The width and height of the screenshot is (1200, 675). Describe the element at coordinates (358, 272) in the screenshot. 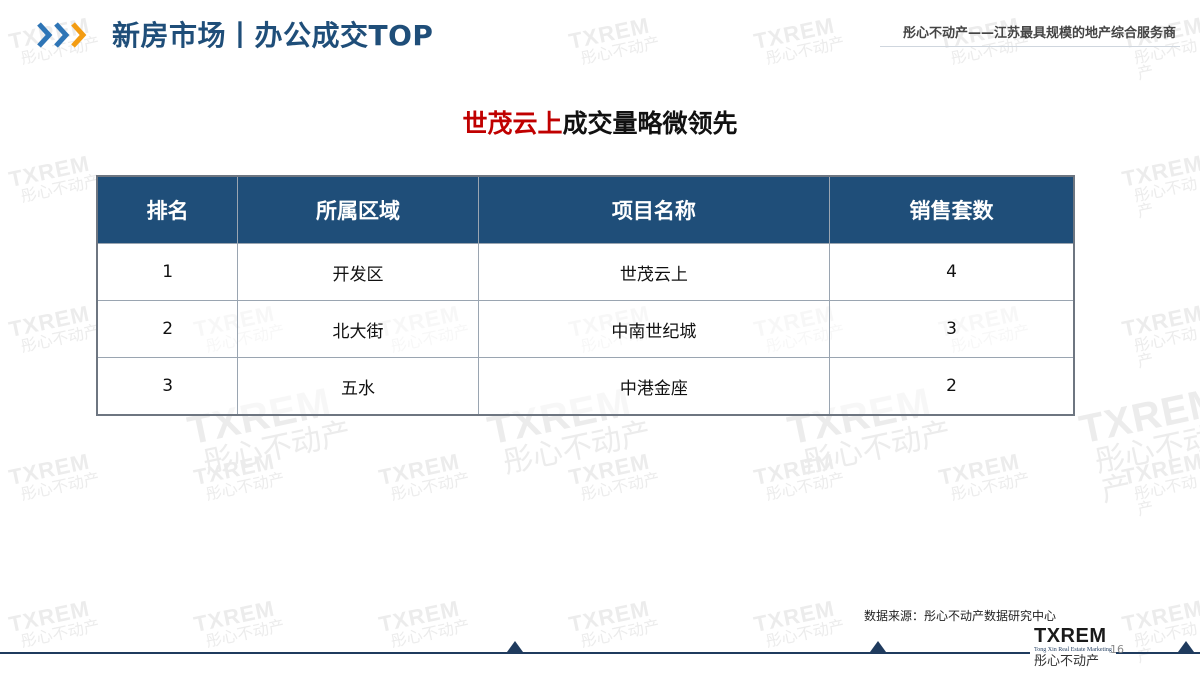

I see `cell-district: 开发区` at that location.